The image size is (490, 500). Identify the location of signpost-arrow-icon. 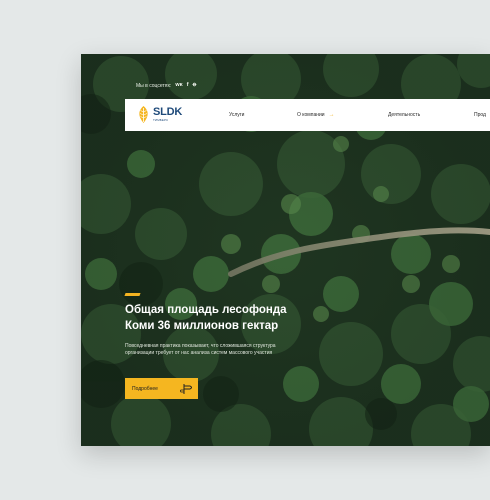
(186, 388).